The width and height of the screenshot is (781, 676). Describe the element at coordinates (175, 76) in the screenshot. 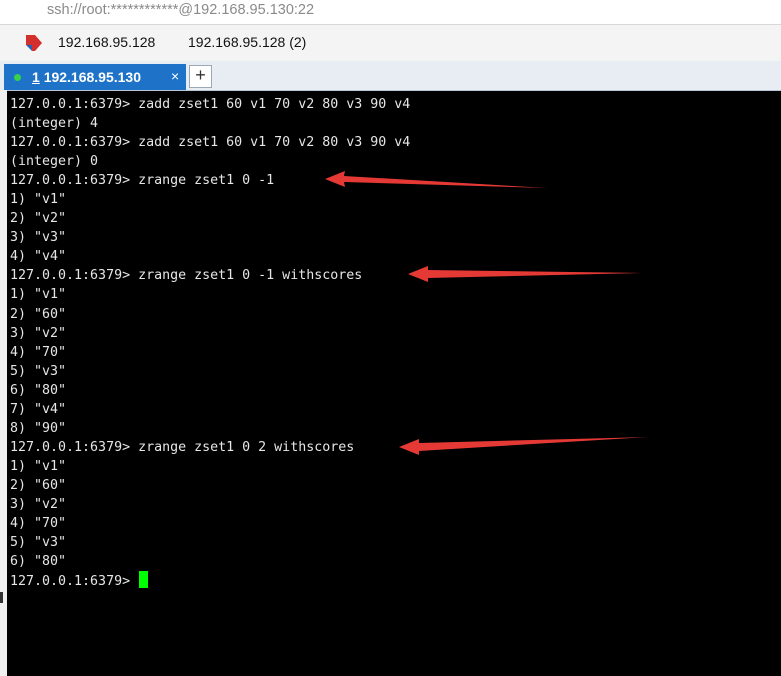

I see `close-icon: ×` at that location.